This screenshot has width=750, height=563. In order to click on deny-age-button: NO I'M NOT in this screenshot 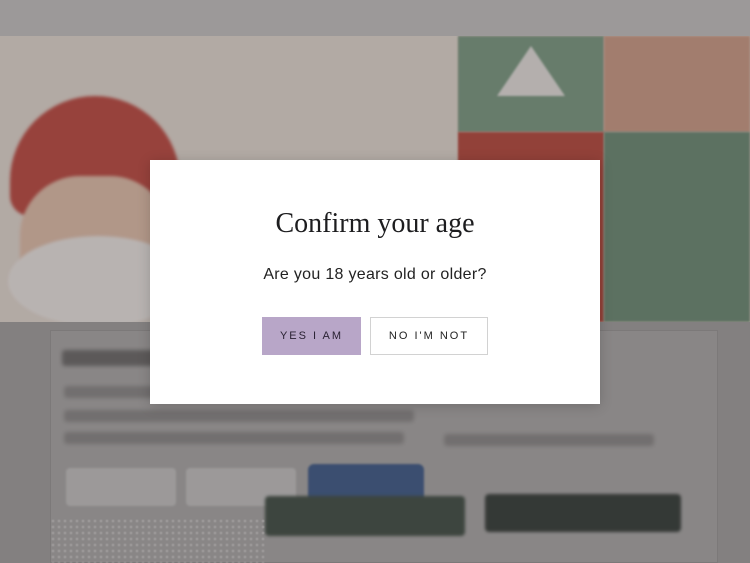, I will do `click(429, 336)`.